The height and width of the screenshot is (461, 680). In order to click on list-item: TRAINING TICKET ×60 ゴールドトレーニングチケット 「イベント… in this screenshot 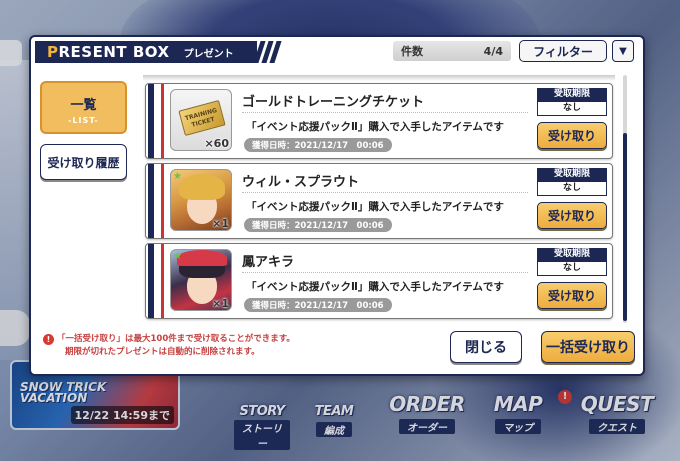, I will do `click(379, 121)`.